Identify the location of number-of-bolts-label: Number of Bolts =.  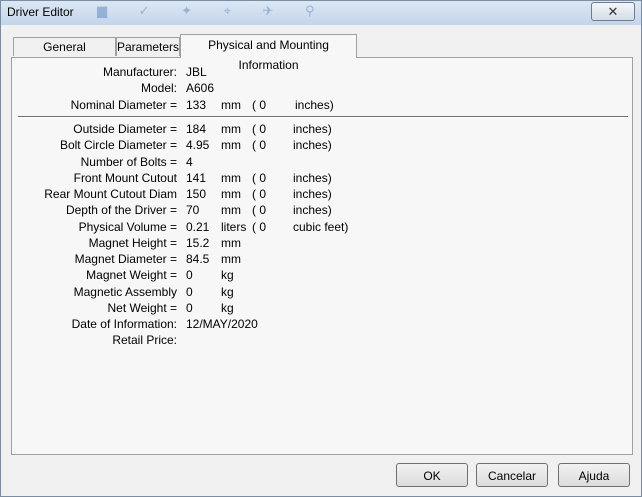
(128, 162).